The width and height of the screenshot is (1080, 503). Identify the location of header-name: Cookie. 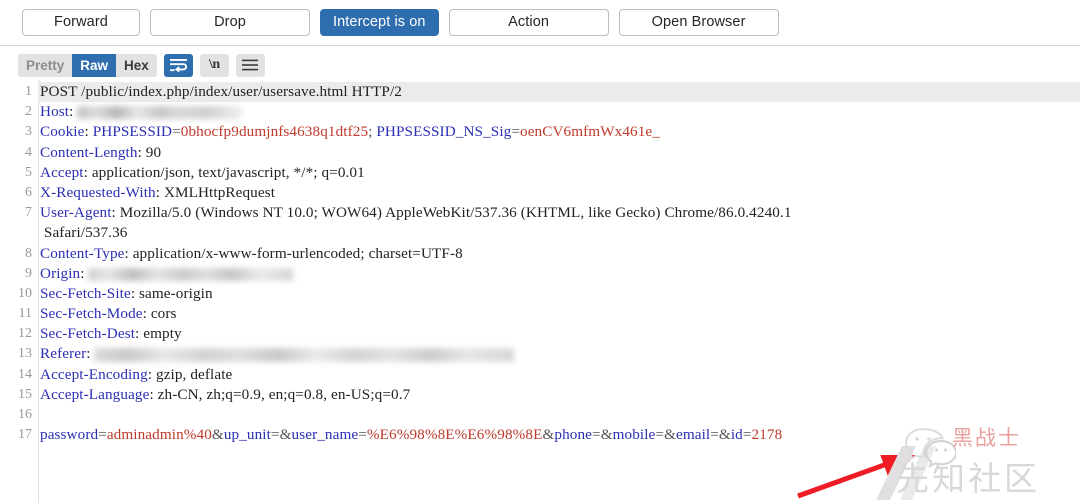
(62, 132).